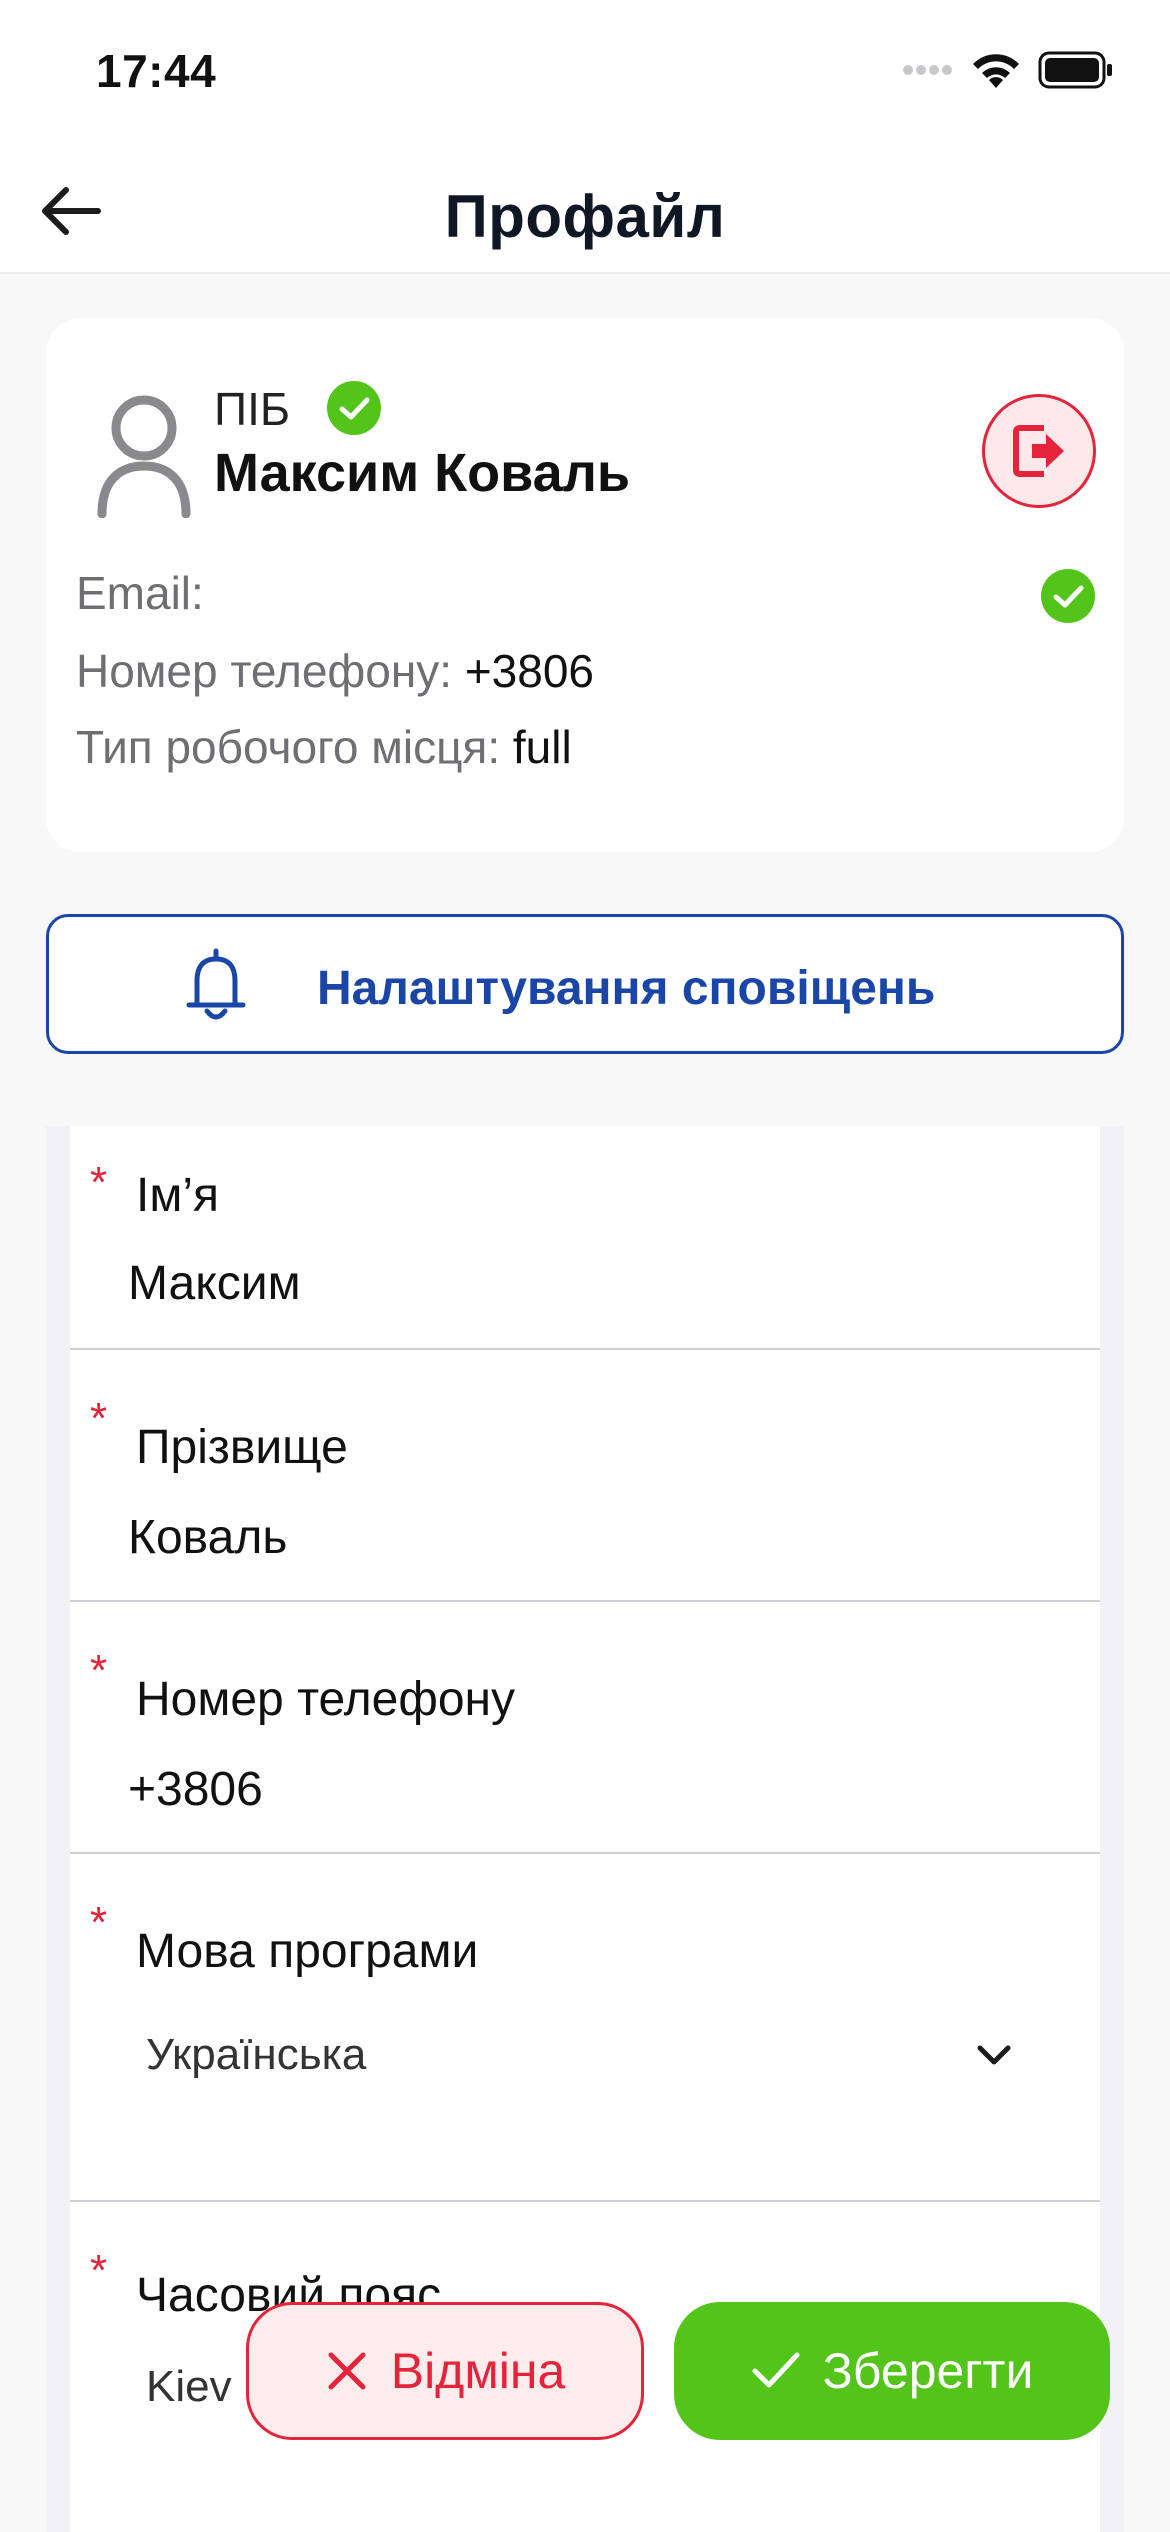 The height and width of the screenshot is (2532, 1170). I want to click on first-name-input: Максим, so click(214, 1283).